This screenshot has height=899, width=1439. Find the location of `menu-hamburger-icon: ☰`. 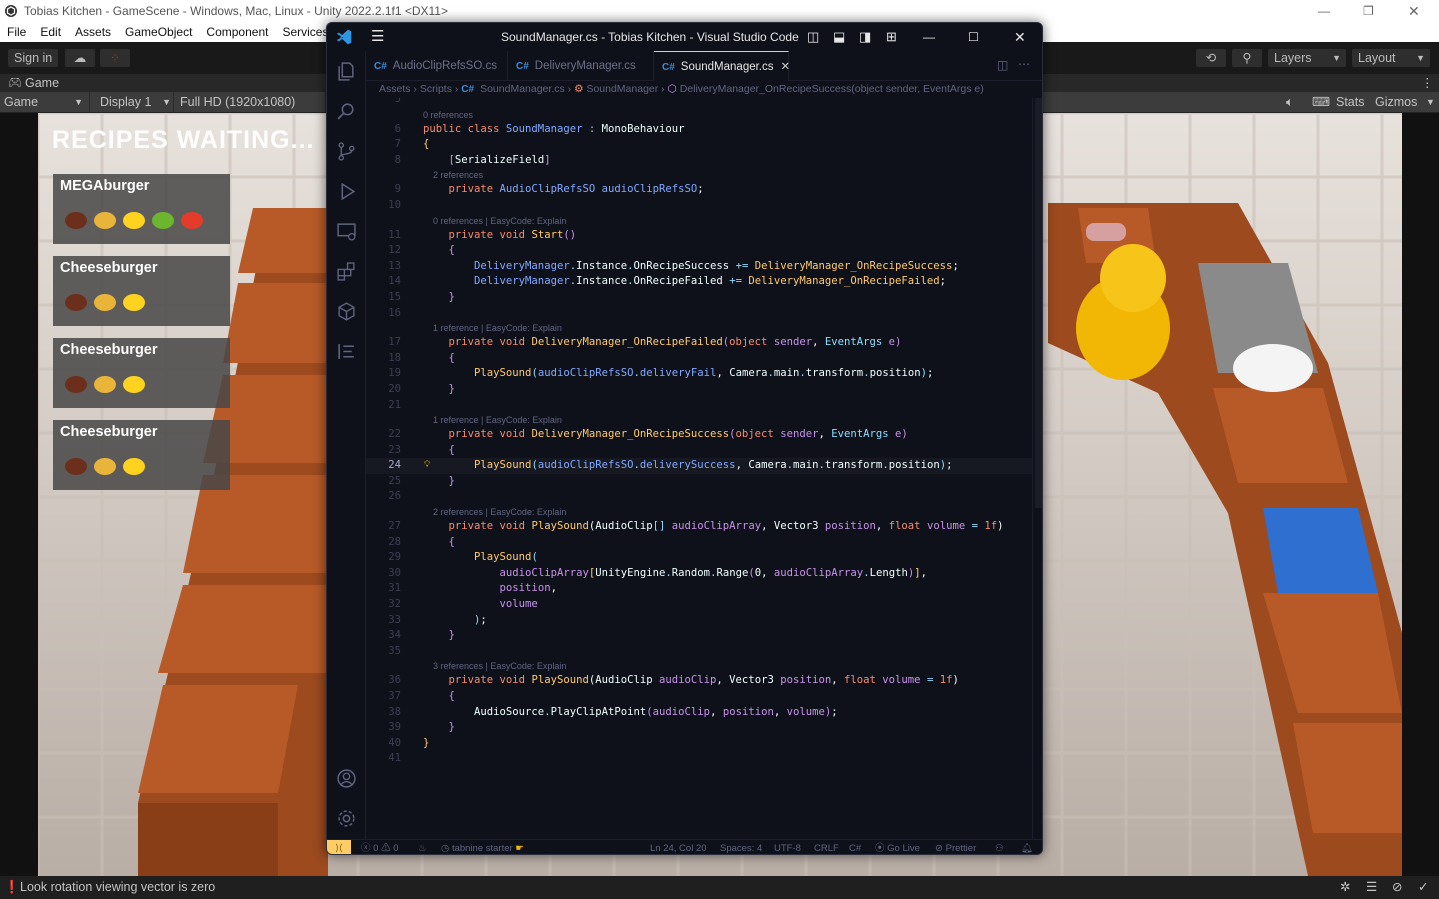

menu-hamburger-icon: ☰ is located at coordinates (377, 37).